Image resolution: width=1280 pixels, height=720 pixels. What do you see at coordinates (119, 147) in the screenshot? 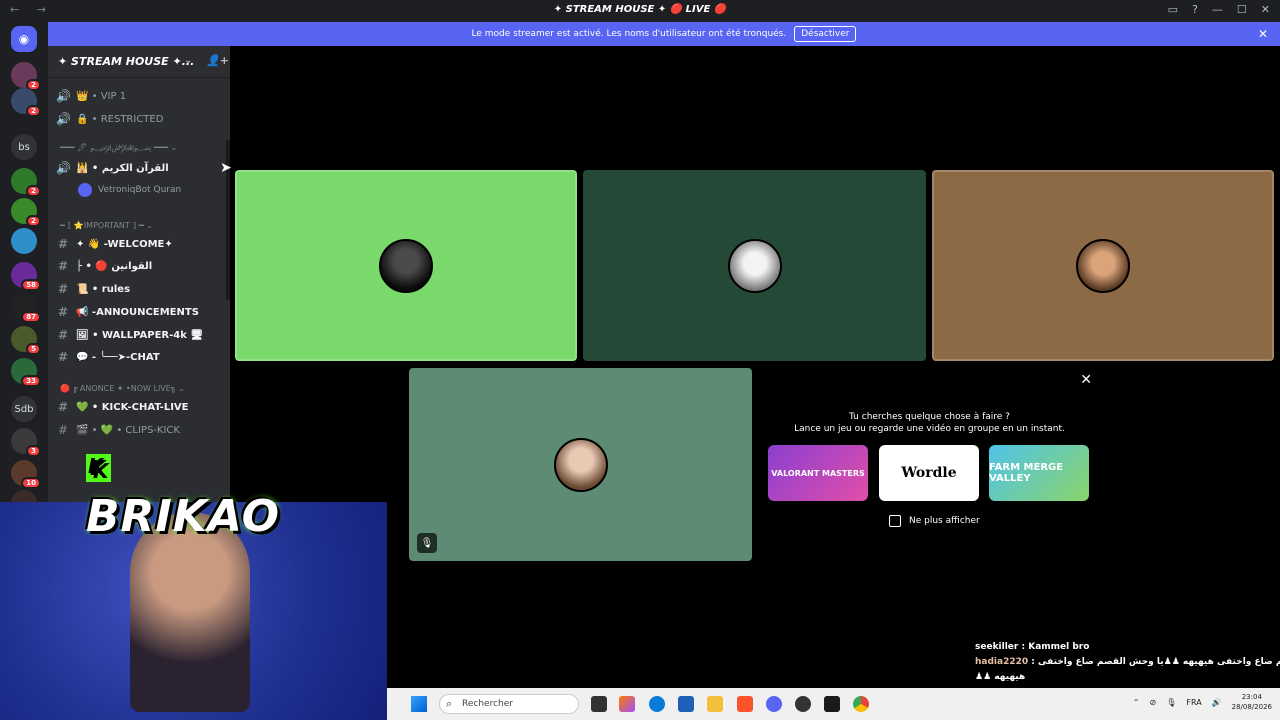
I see `channel-label: ━━━ 🖊 ﷽ ━━━ ⌄` at bounding box center [119, 147].